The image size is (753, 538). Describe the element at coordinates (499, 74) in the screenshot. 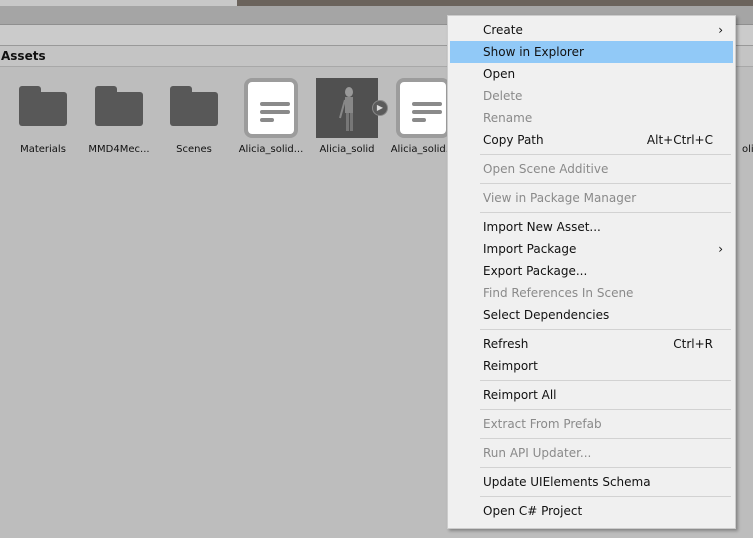

I see `menu-item-label: Open` at that location.